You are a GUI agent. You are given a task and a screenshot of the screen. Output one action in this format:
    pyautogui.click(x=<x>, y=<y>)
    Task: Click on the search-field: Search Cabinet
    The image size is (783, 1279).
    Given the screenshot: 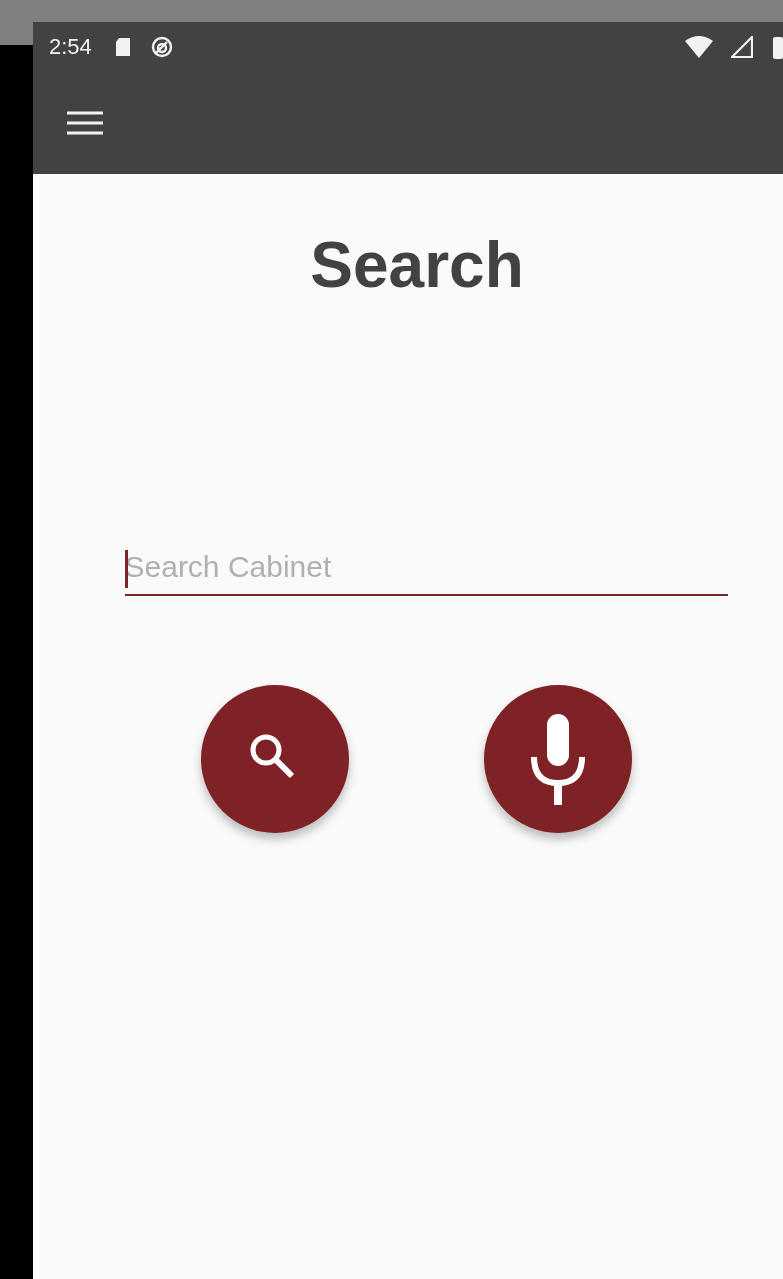 What is the action you would take?
    pyautogui.click(x=426, y=568)
    